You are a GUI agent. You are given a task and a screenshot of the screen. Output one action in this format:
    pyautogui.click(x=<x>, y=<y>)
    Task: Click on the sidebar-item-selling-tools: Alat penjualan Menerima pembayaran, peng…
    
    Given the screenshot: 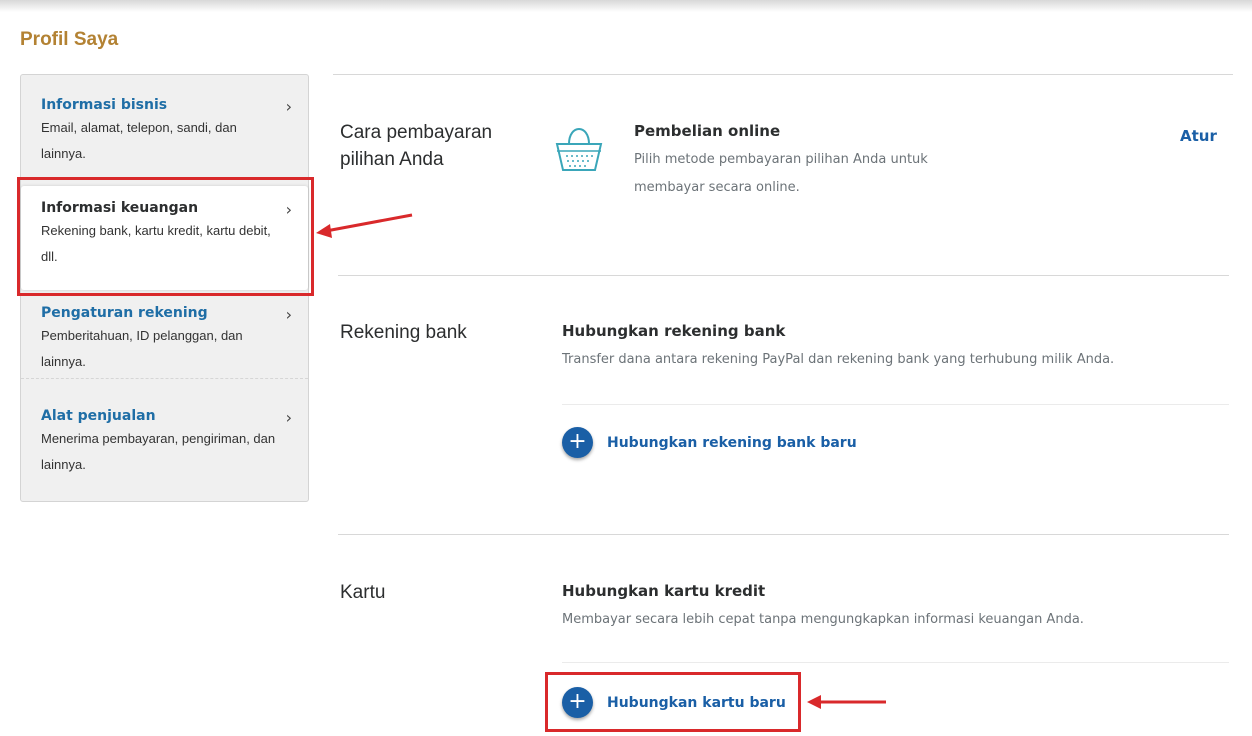 What is the action you would take?
    pyautogui.click(x=164, y=443)
    